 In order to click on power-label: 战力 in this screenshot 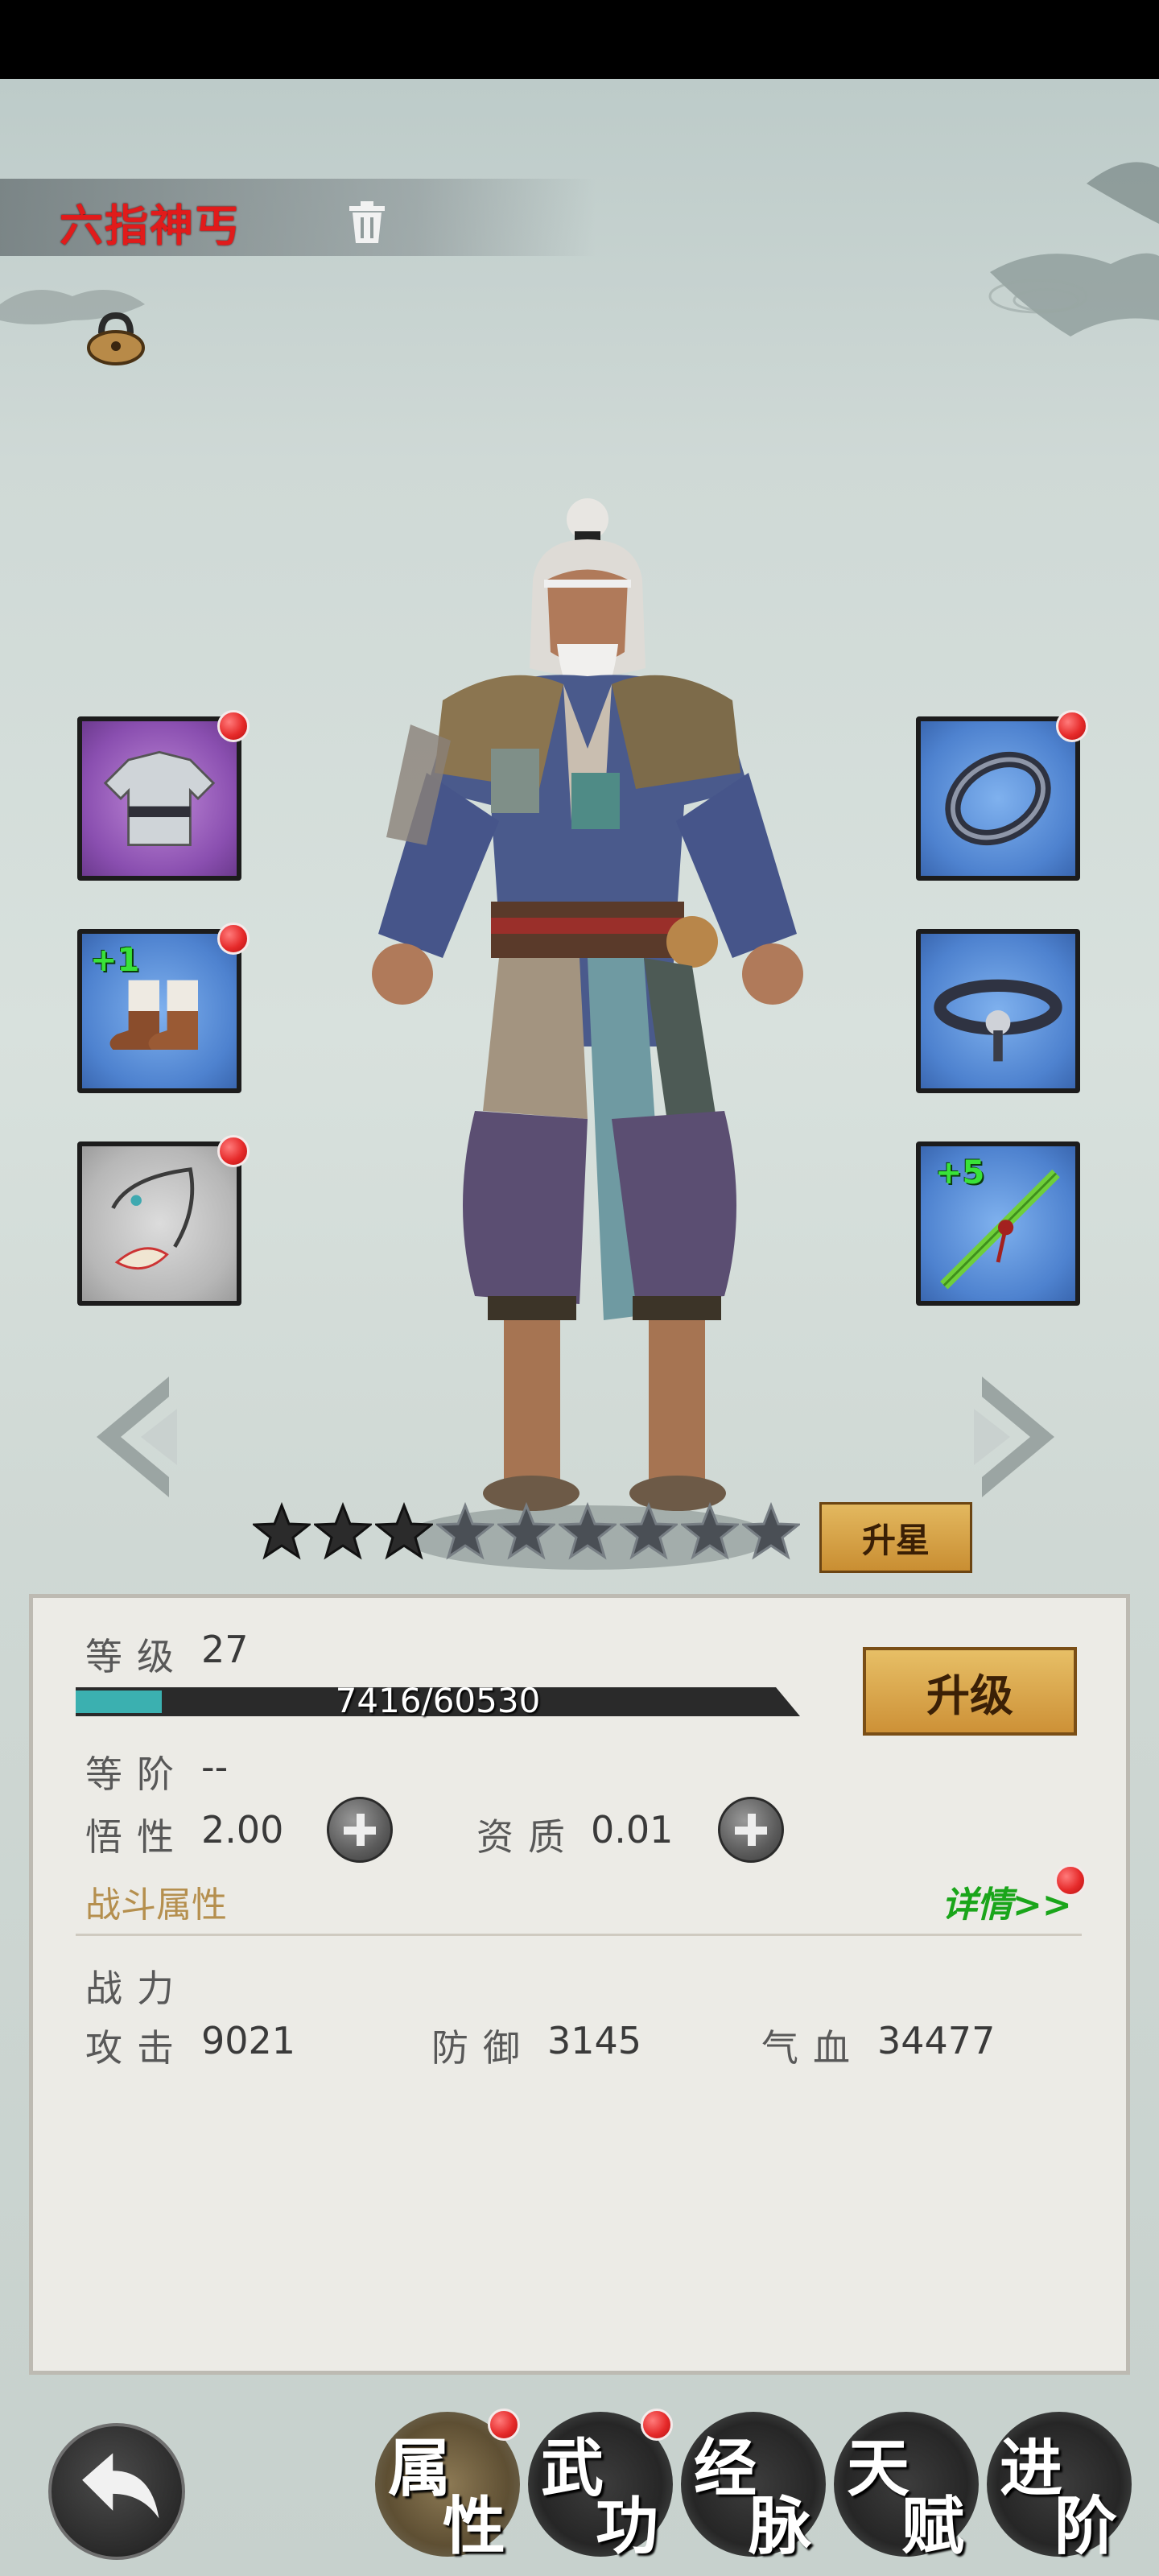, I will do `click(136, 1988)`.